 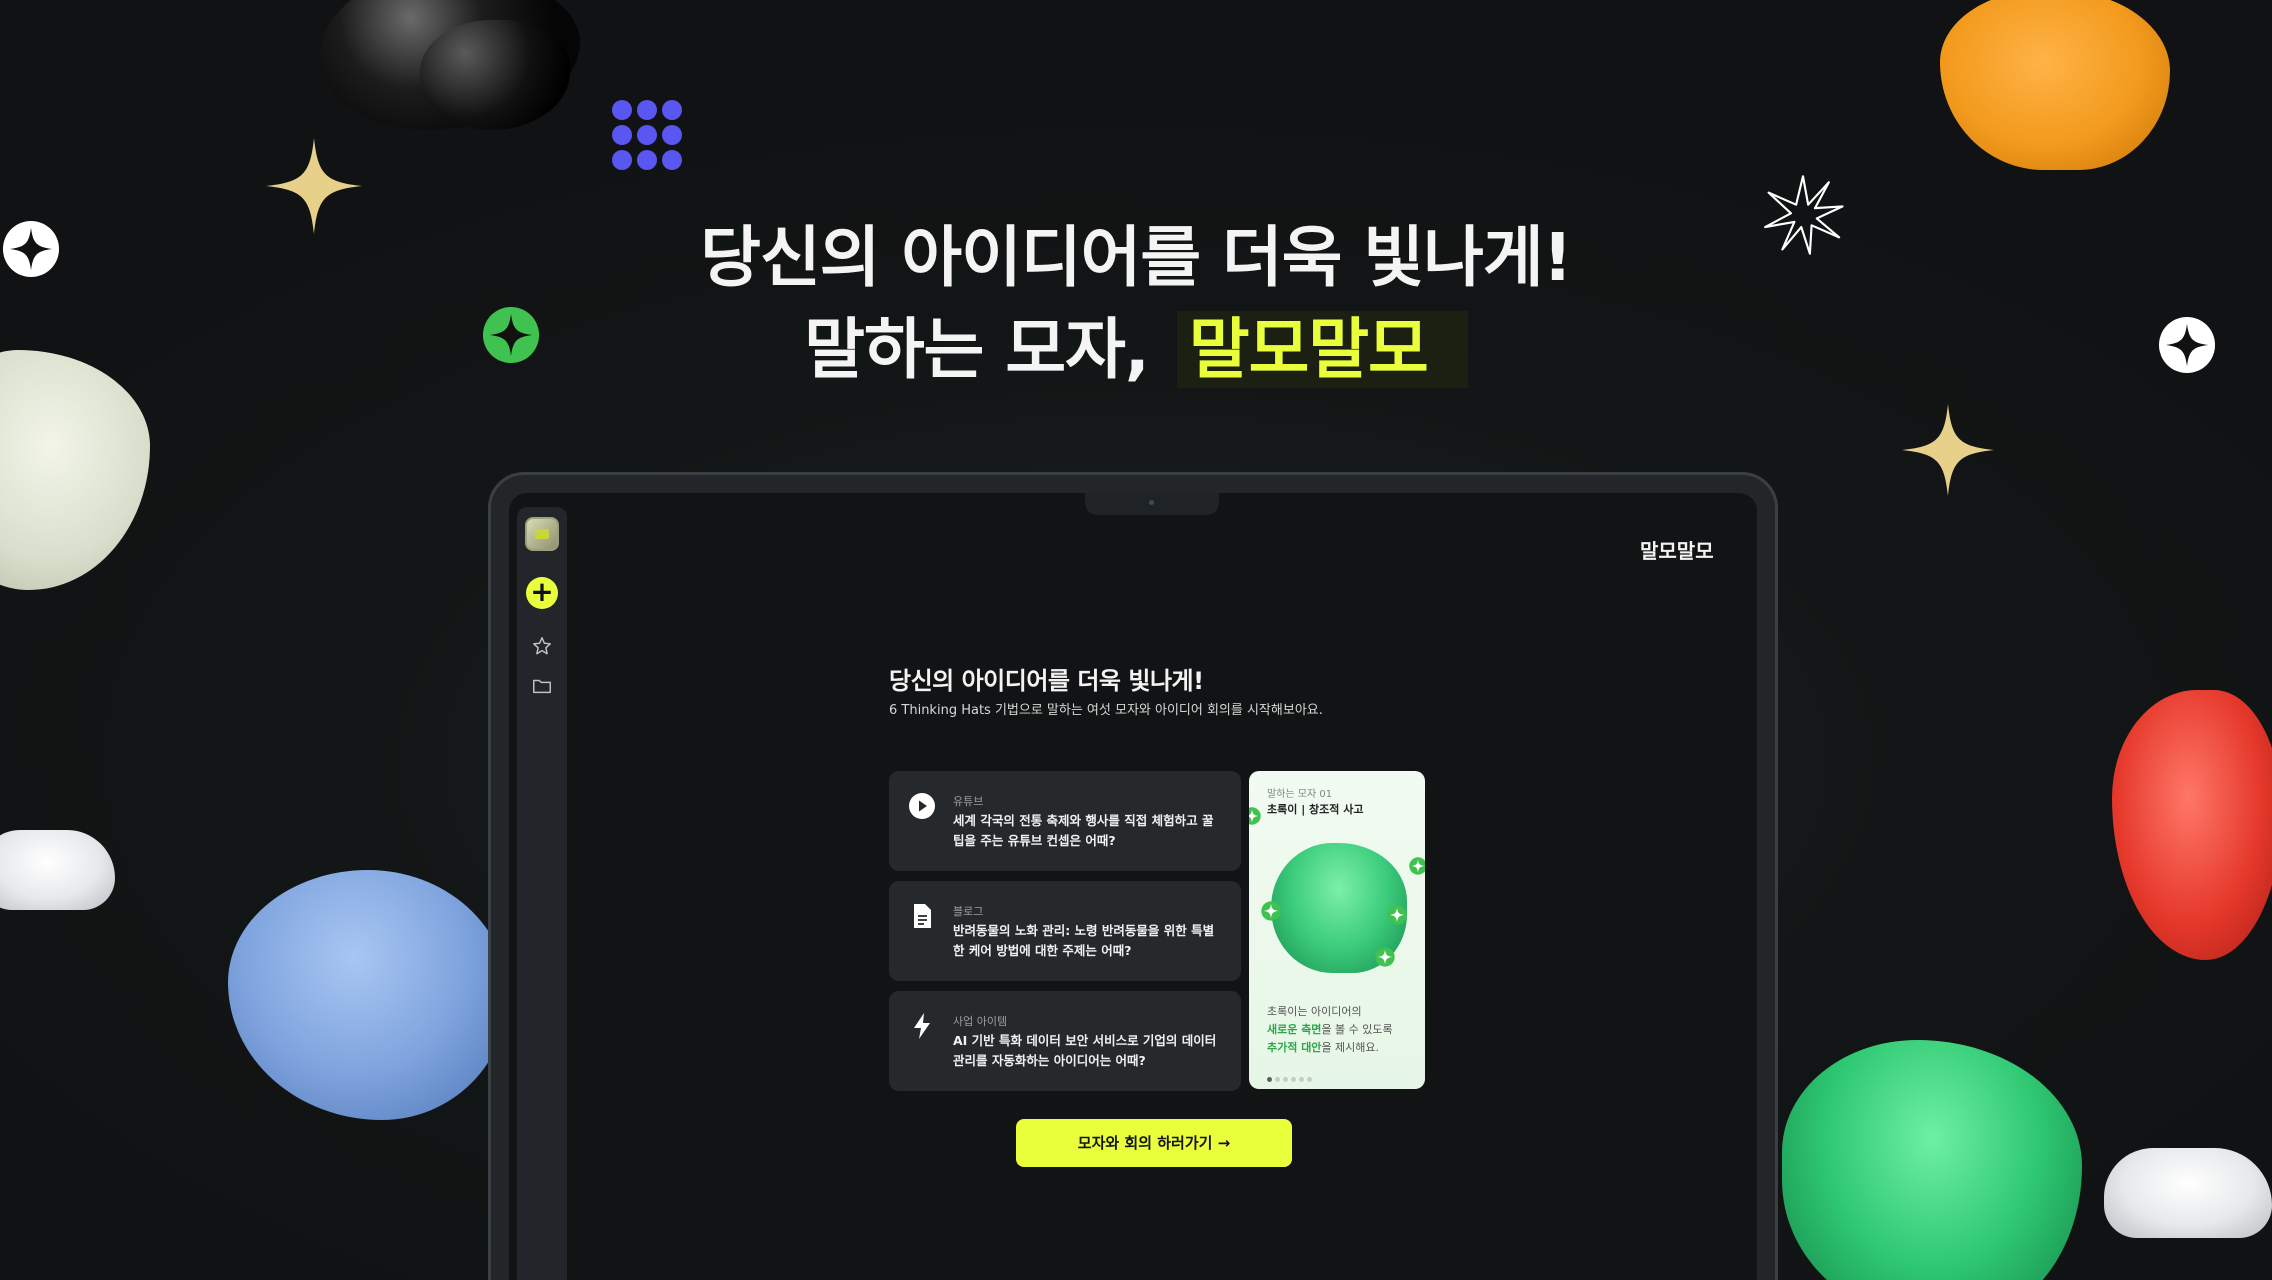 What do you see at coordinates (1357, 1029) in the screenshot?
I see `hat-desc-mid: 을 볼 수 있도록` at bounding box center [1357, 1029].